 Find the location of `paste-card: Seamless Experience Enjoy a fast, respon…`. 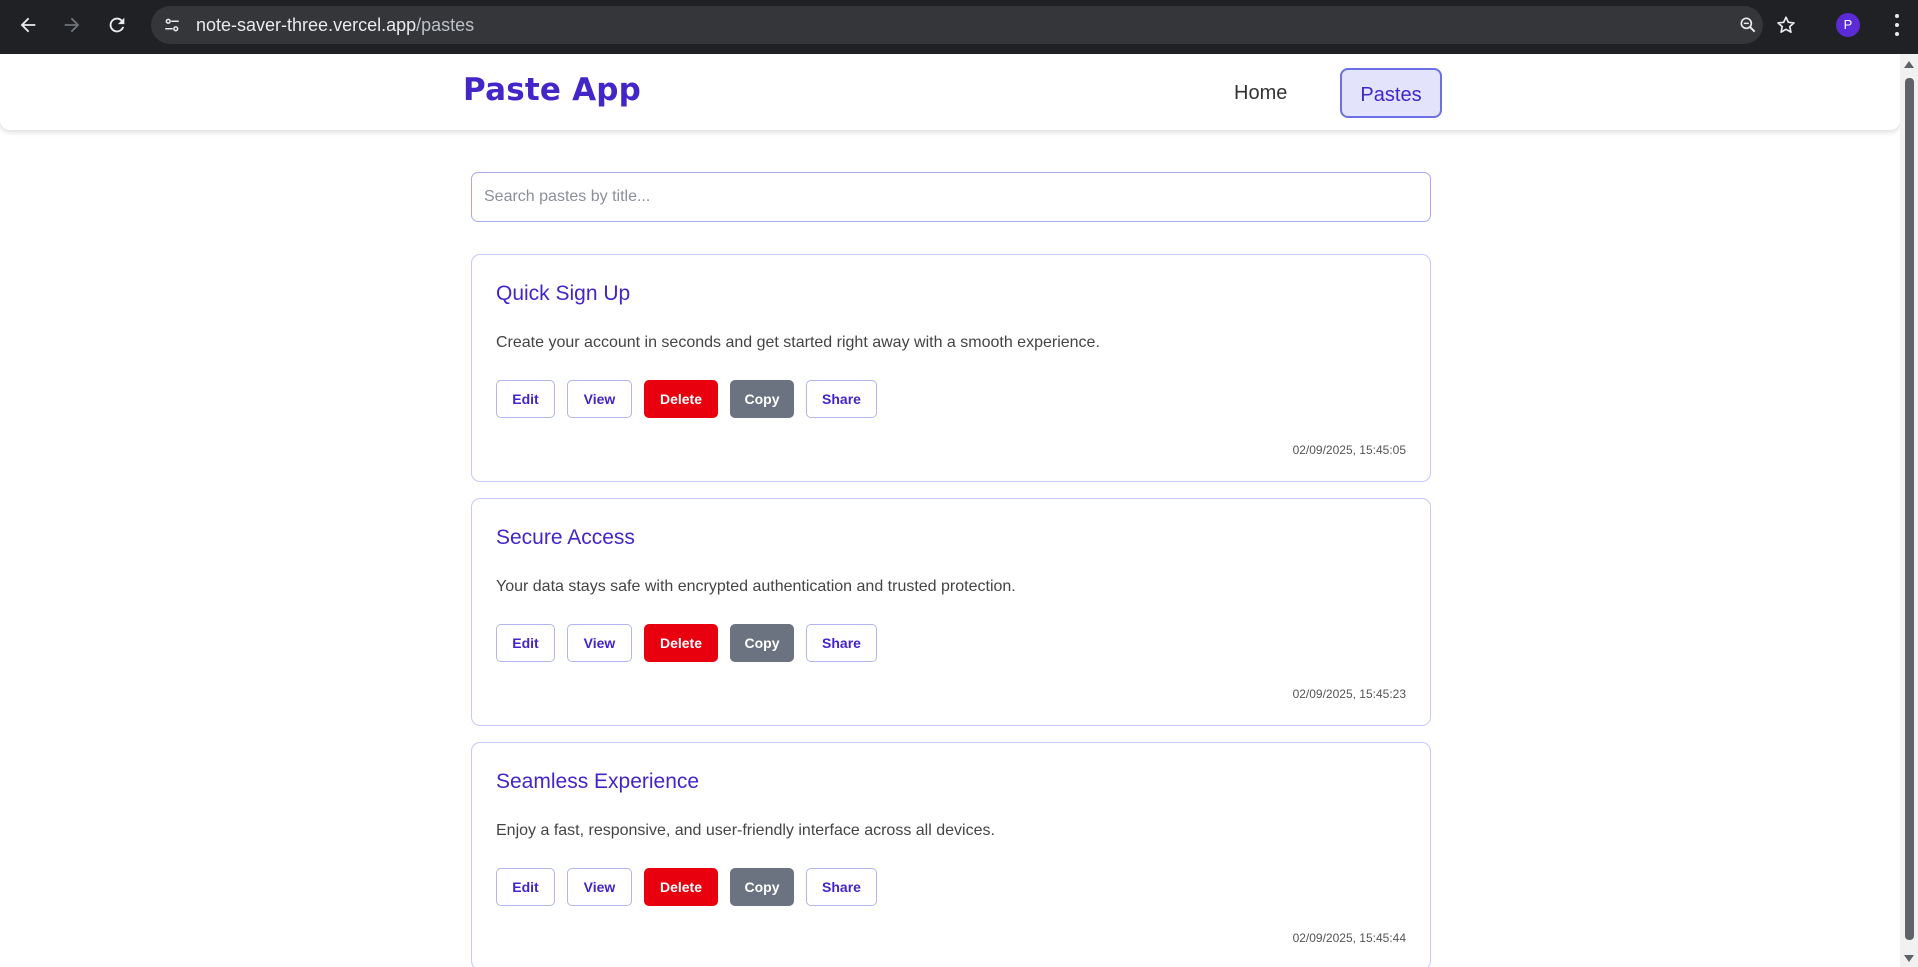

paste-card: Seamless Experience Enjoy a fast, respon… is located at coordinates (951, 854).